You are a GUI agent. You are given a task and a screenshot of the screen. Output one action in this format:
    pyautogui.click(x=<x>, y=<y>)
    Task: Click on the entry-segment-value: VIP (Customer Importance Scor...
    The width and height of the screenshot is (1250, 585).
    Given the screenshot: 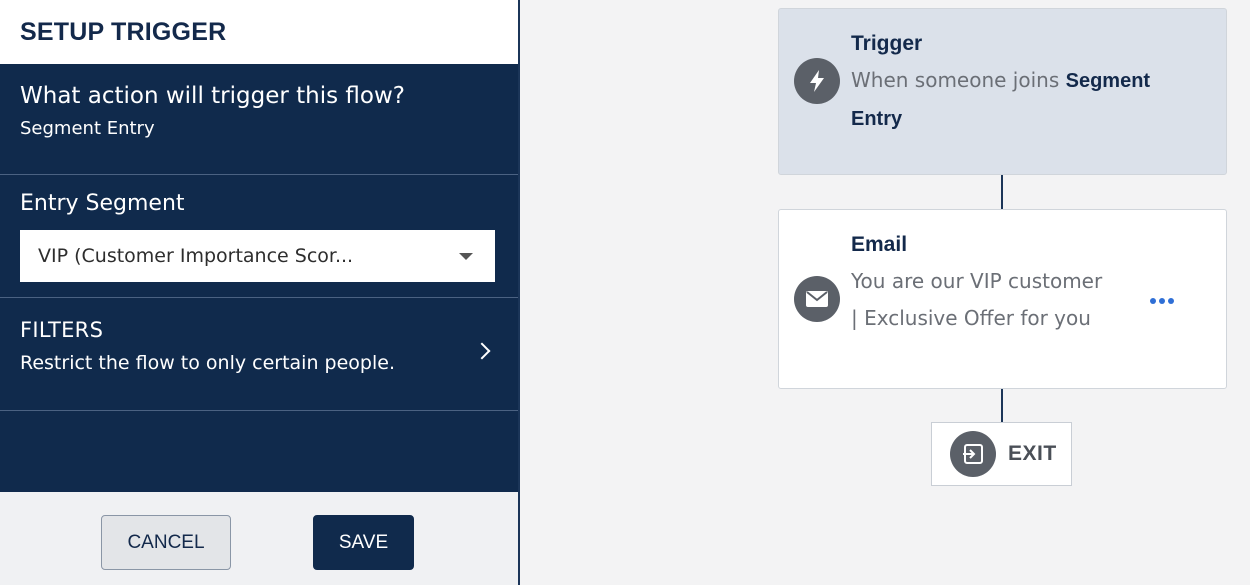 What is the action you would take?
    pyautogui.click(x=196, y=256)
    